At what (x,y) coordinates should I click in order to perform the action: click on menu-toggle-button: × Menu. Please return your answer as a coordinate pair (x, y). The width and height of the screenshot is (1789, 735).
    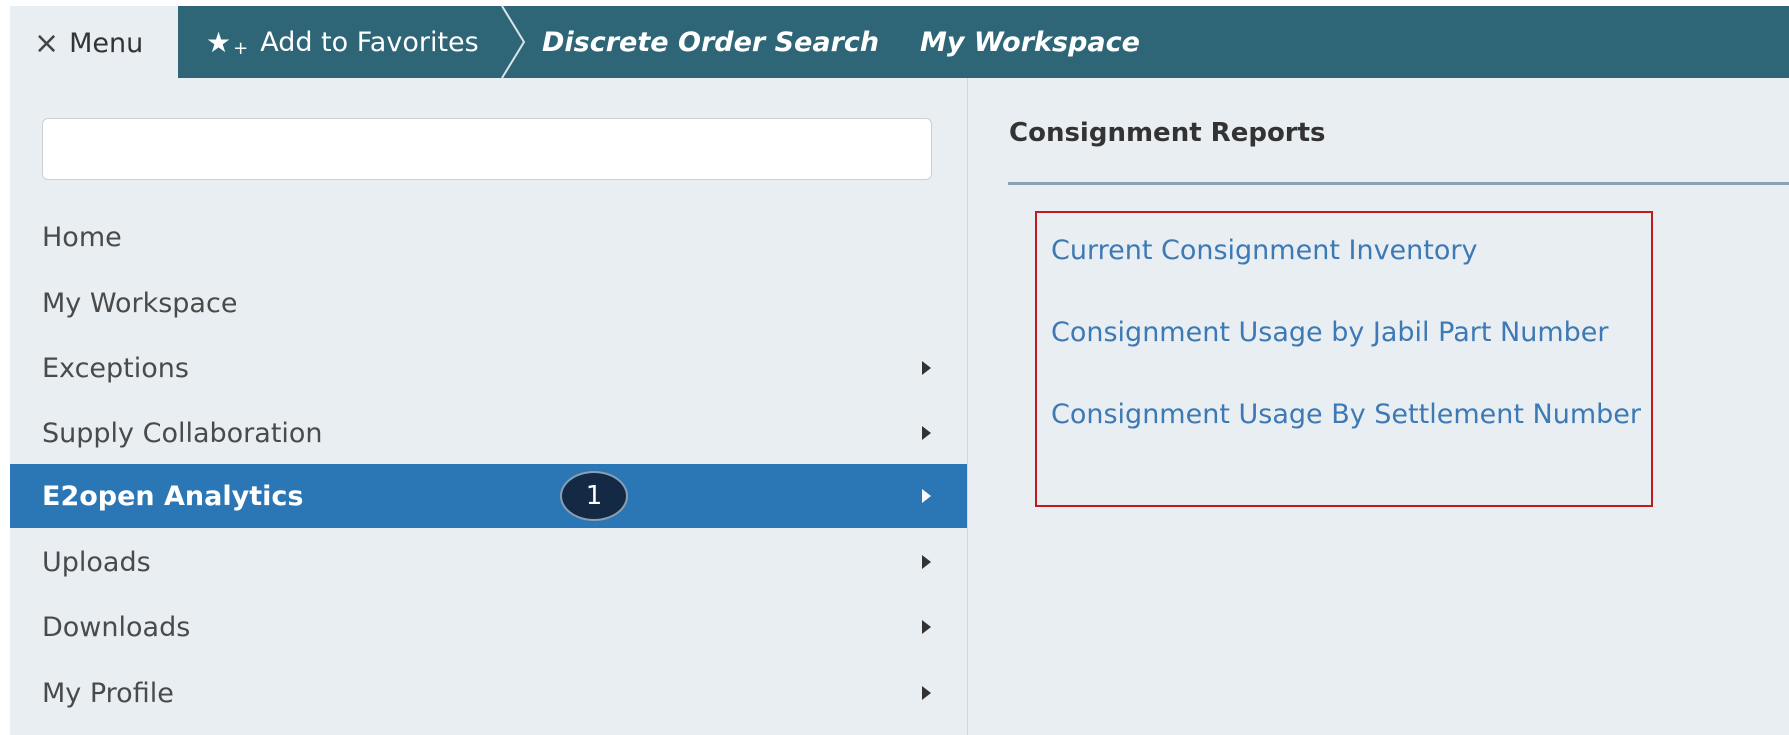
    Looking at the image, I should click on (94, 43).